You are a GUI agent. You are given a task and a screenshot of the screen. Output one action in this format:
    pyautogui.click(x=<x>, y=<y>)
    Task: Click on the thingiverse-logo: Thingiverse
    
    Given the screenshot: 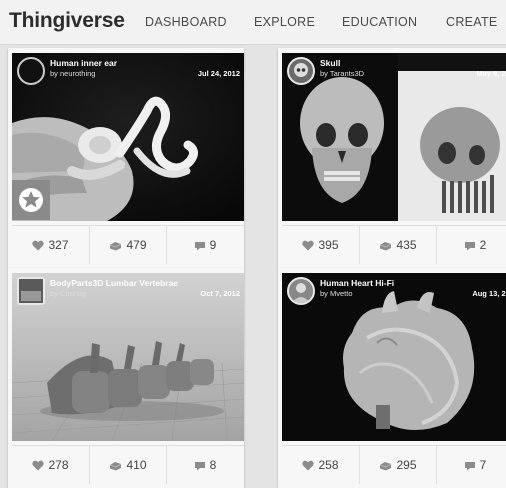 What is the action you would take?
    pyautogui.click(x=67, y=21)
    